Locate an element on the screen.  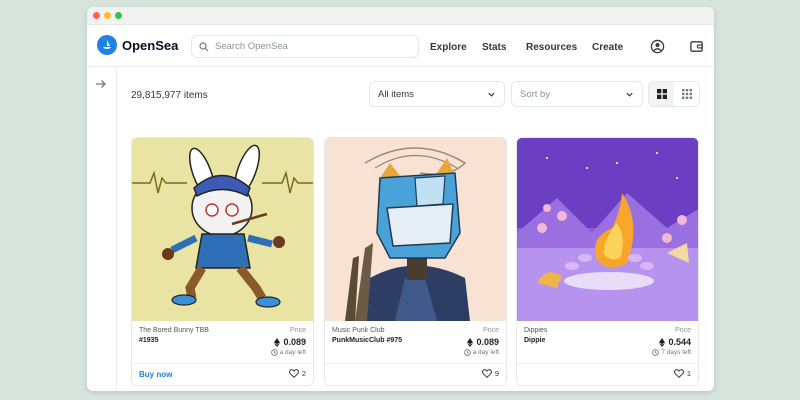
nft-image-music-punk is located at coordinates (415, 229).